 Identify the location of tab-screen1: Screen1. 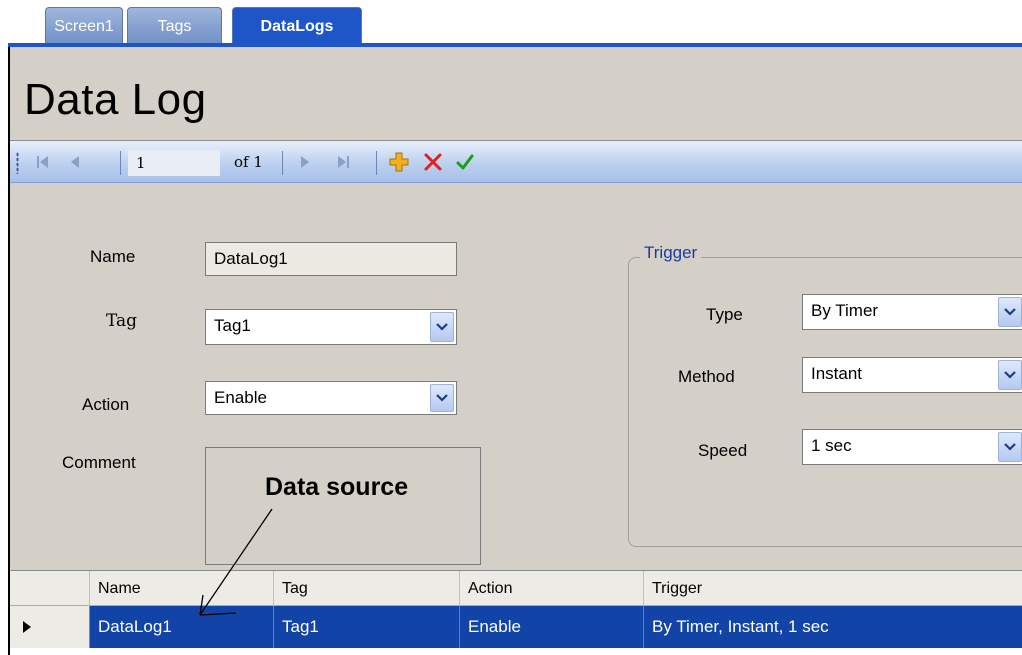
(84, 26).